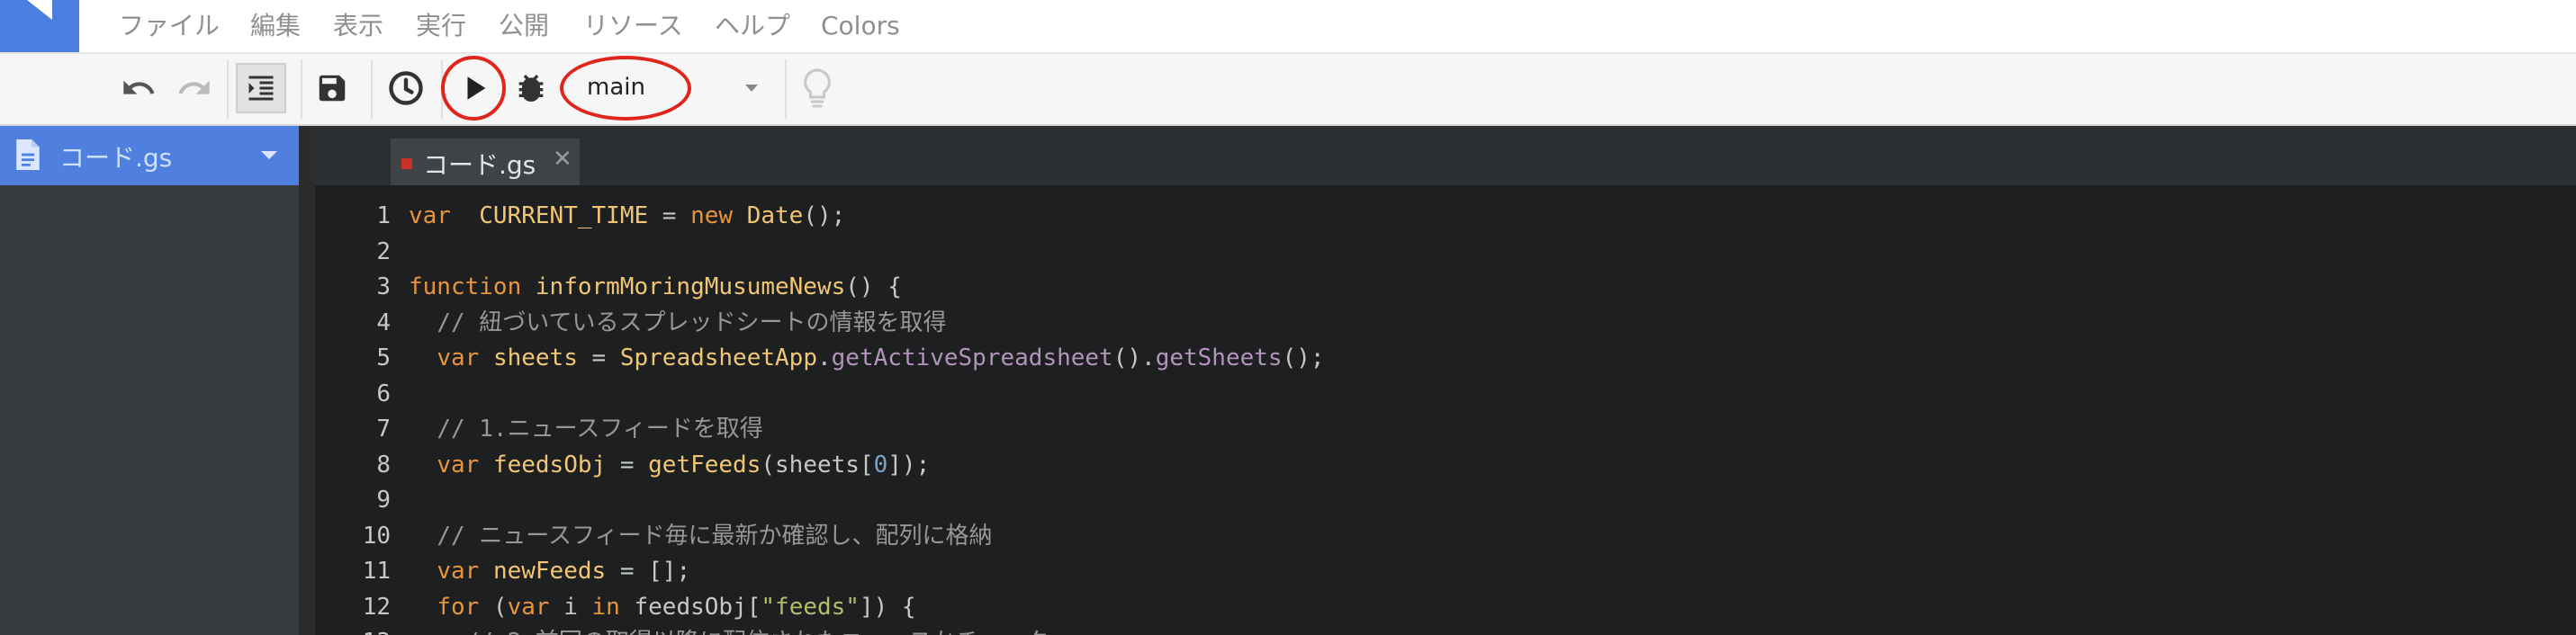 This screenshot has width=2576, height=635. Describe the element at coordinates (704, 464) in the screenshot. I see `code-token: getFeeds` at that location.